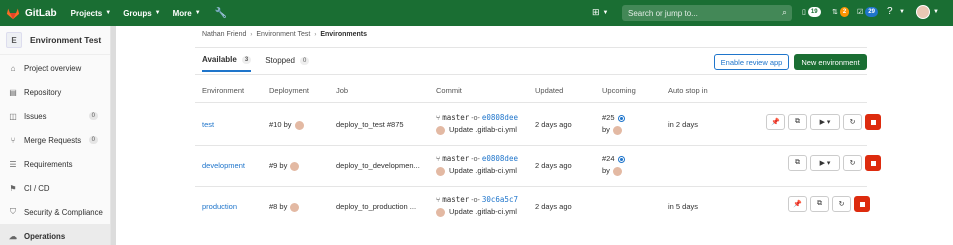  What do you see at coordinates (549, 90) in the screenshot?
I see `header-updated: Updated` at bounding box center [549, 90].